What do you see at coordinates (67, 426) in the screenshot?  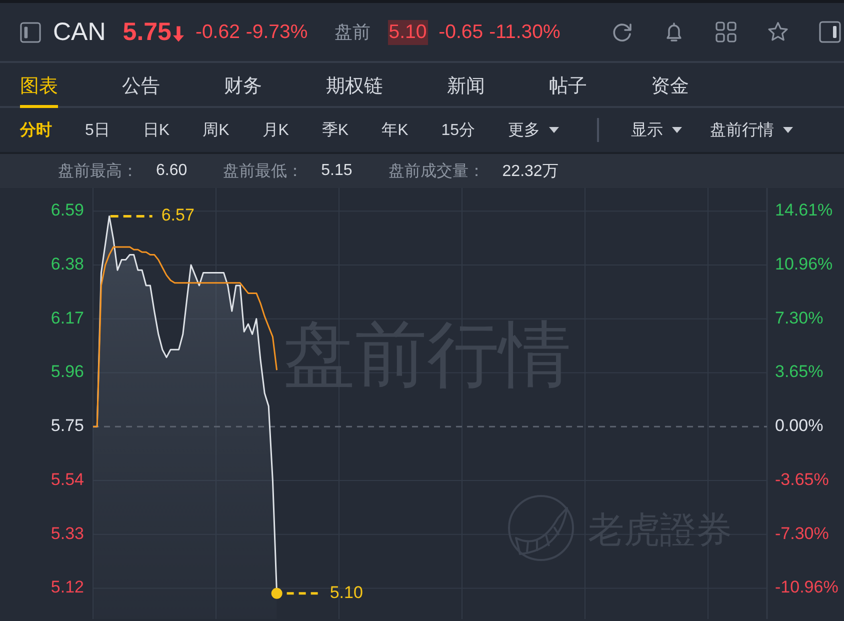 I see `price-axis-label: 5.75` at bounding box center [67, 426].